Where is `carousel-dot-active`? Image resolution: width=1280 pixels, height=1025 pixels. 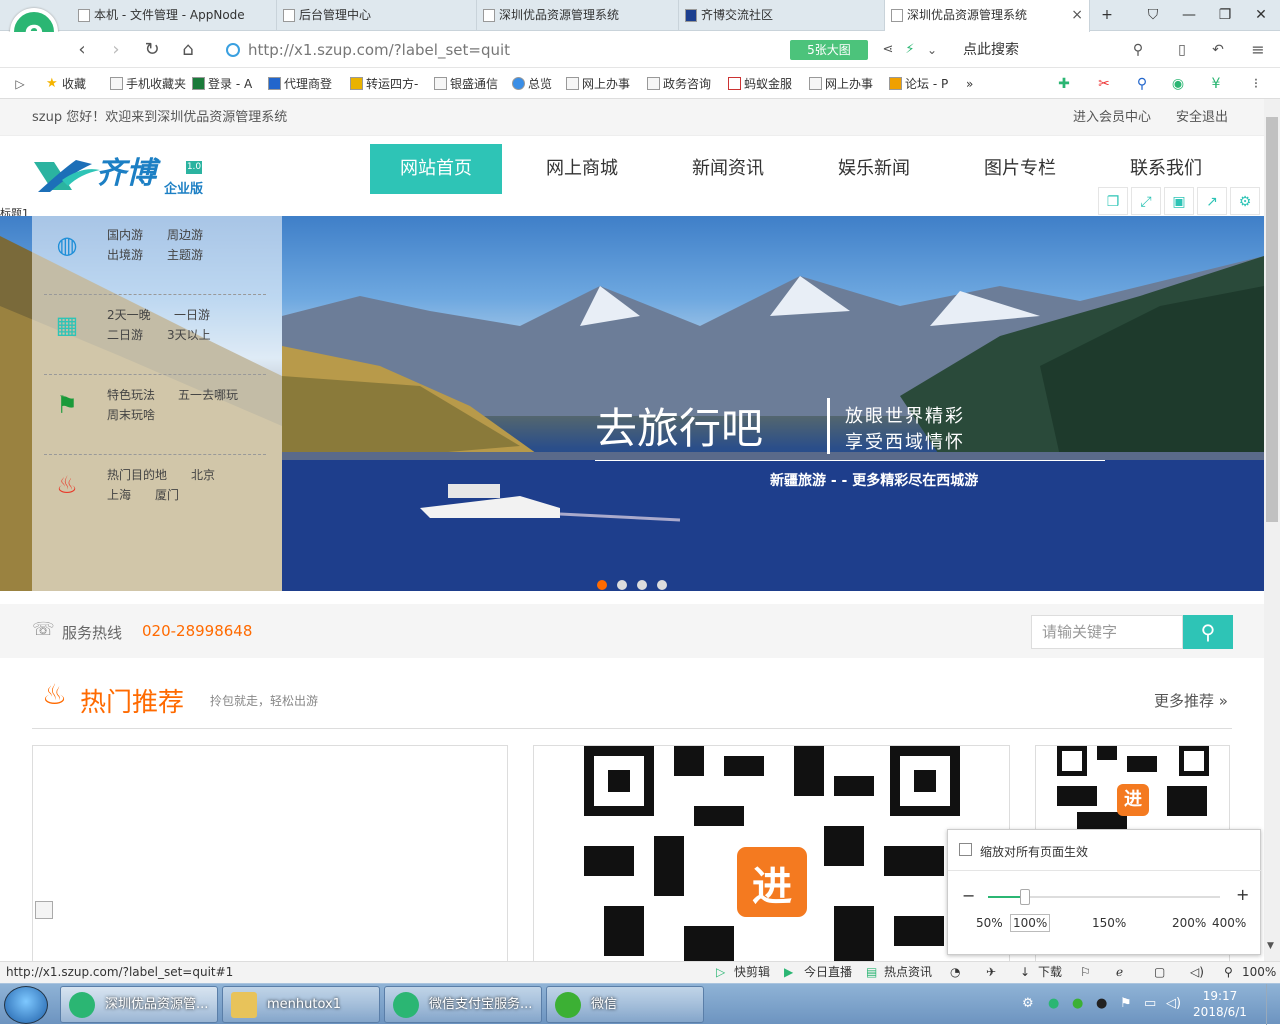 carousel-dot-active is located at coordinates (602, 585).